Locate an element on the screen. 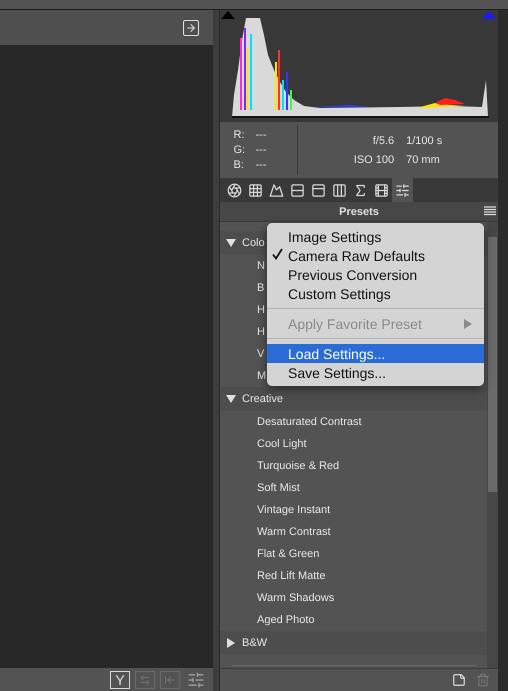 The image size is (508, 691). channel-label: B: is located at coordinates (239, 165).